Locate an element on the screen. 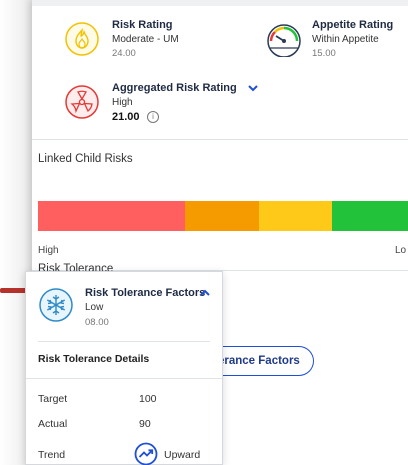 This screenshot has height=465, width=408. info-icon: i is located at coordinates (153, 117).